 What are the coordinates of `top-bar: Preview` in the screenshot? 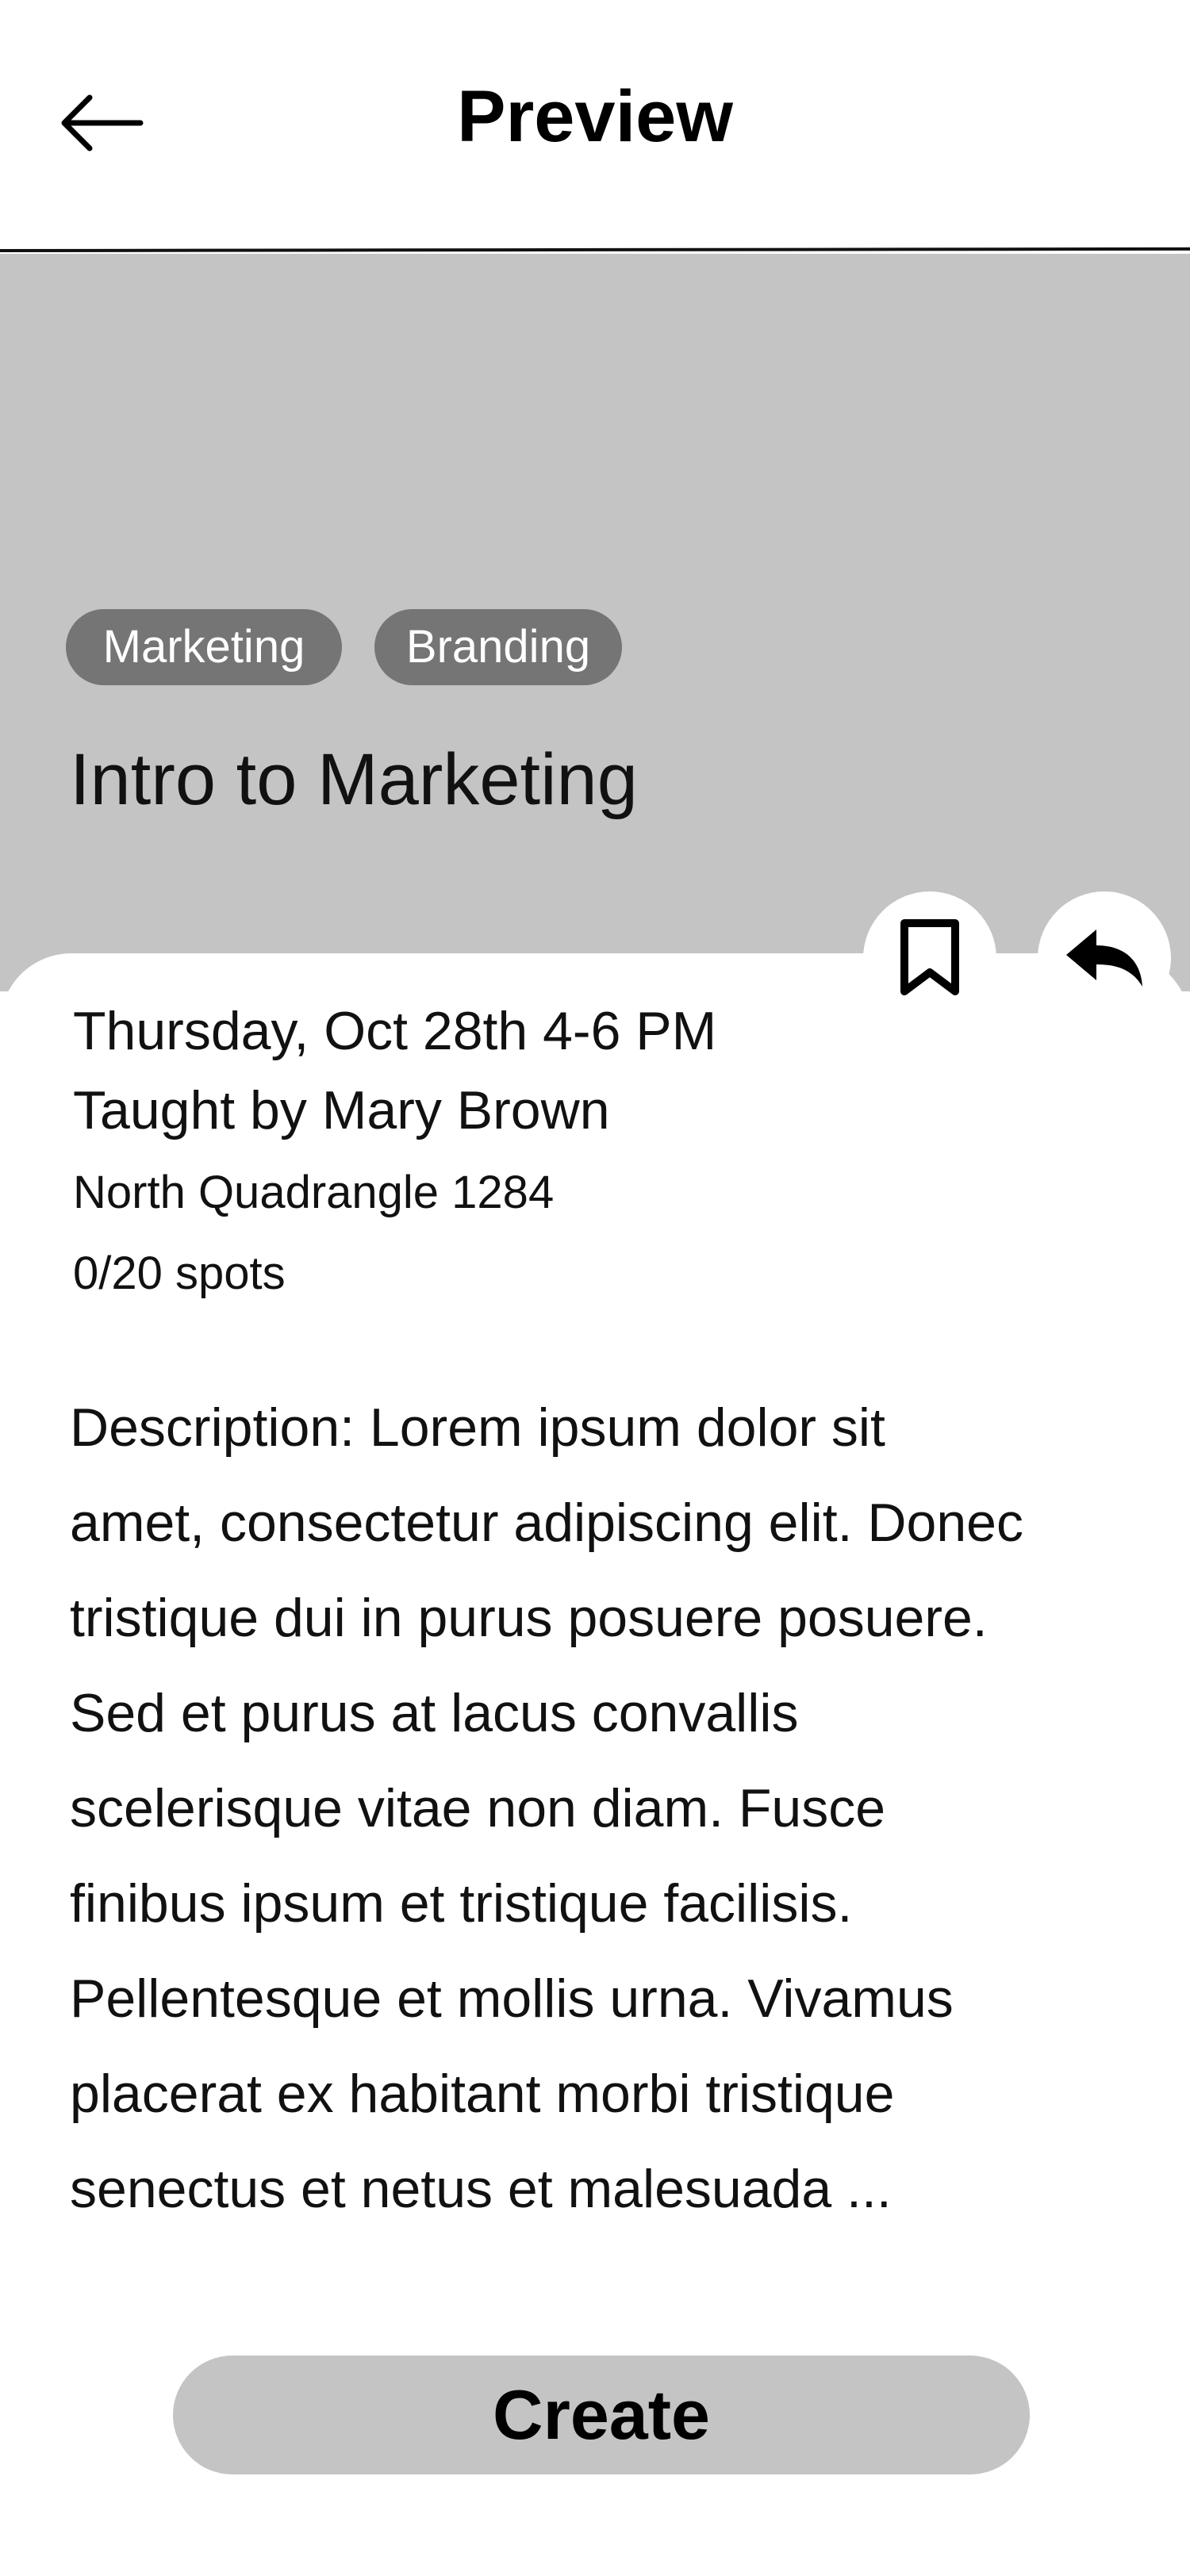 It's located at (595, 126).